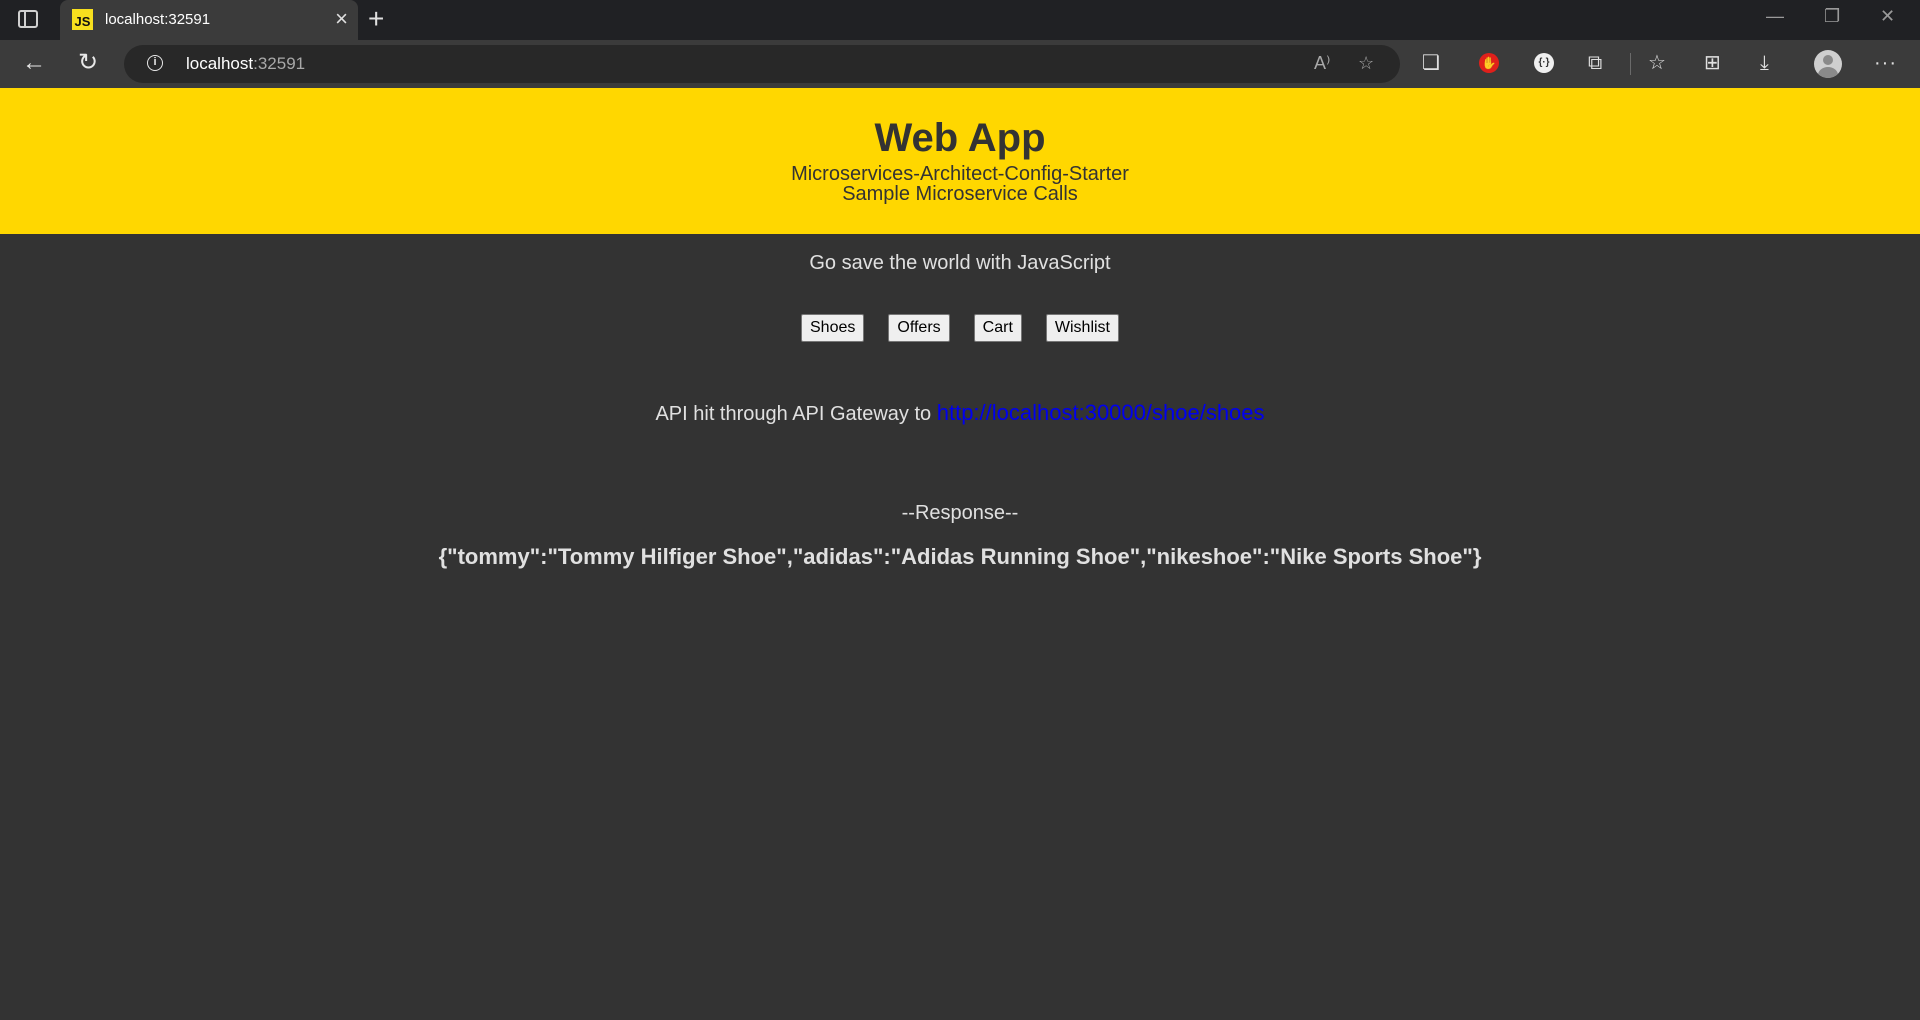 Image resolution: width=1920 pixels, height=1020 pixels. What do you see at coordinates (155, 63) in the screenshot?
I see `site-info-icon: i` at bounding box center [155, 63].